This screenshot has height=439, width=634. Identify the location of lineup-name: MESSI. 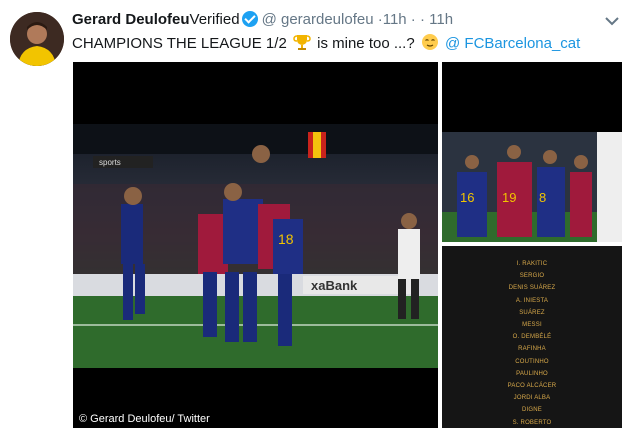
(532, 325).